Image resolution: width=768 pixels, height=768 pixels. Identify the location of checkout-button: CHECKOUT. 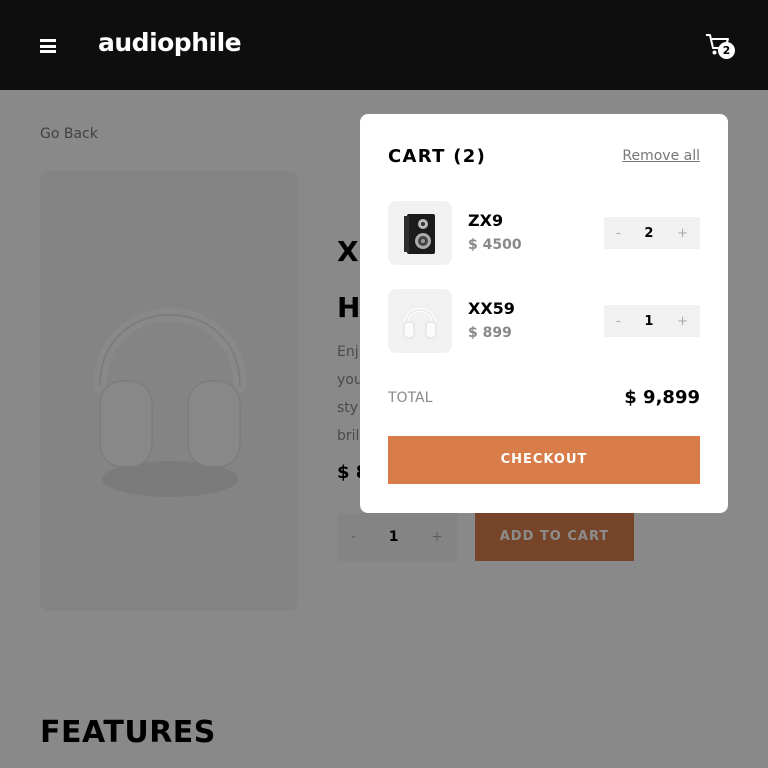
(544, 460).